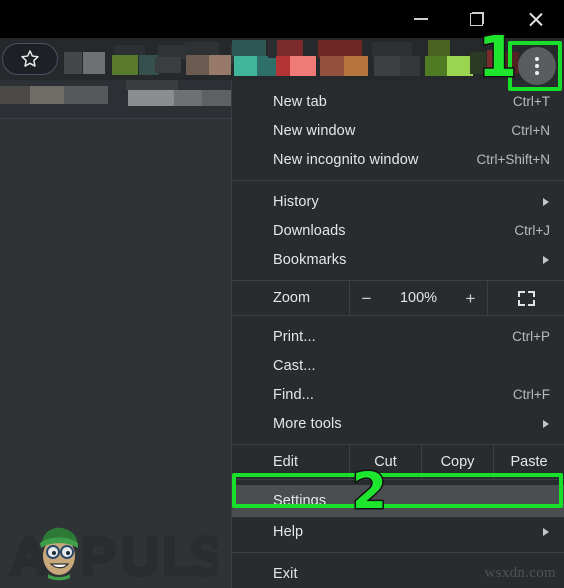  What do you see at coordinates (520, 573) in the screenshot?
I see `site-watermark: wsxdn.com` at bounding box center [520, 573].